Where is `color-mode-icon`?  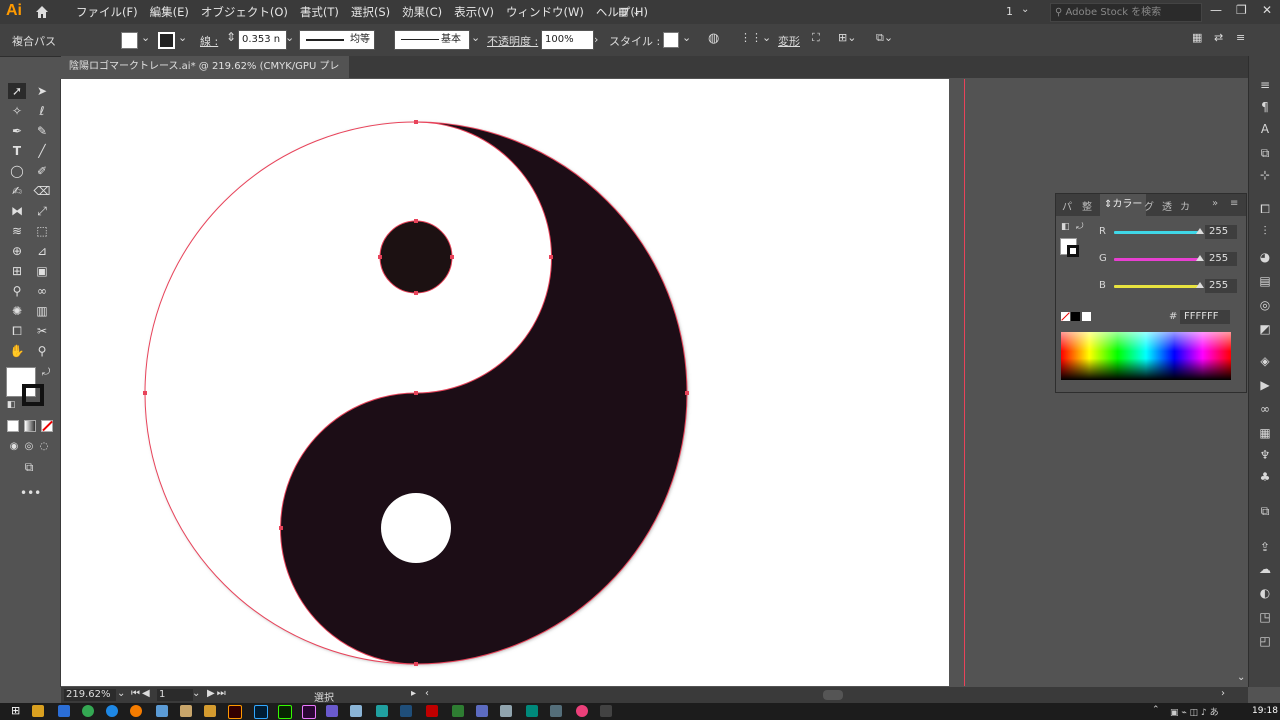 color-mode-icon is located at coordinates (13, 426).